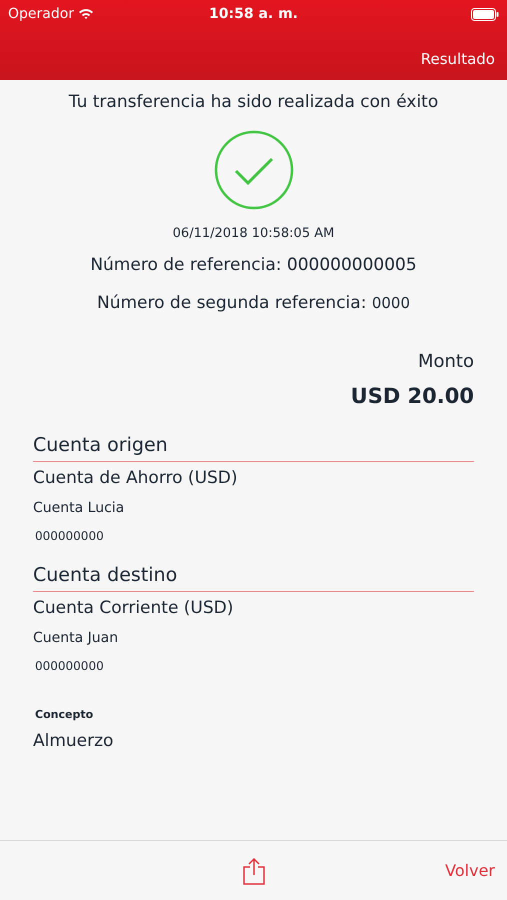 This screenshot has height=900, width=507. What do you see at coordinates (412, 396) in the screenshot?
I see `amount-value: USD 20.00` at bounding box center [412, 396].